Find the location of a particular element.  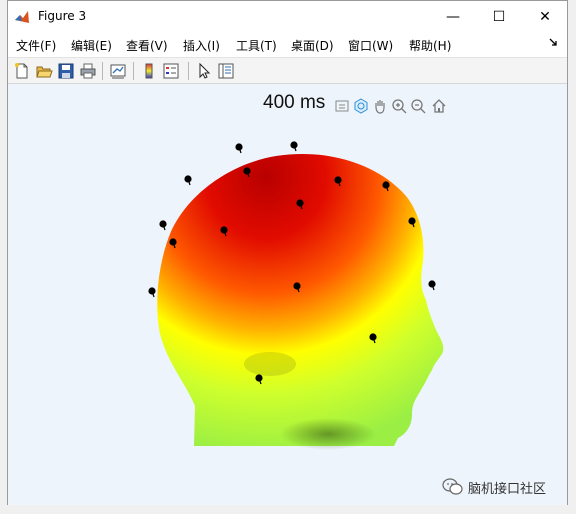

colorbar-icon is located at coordinates (149, 71).